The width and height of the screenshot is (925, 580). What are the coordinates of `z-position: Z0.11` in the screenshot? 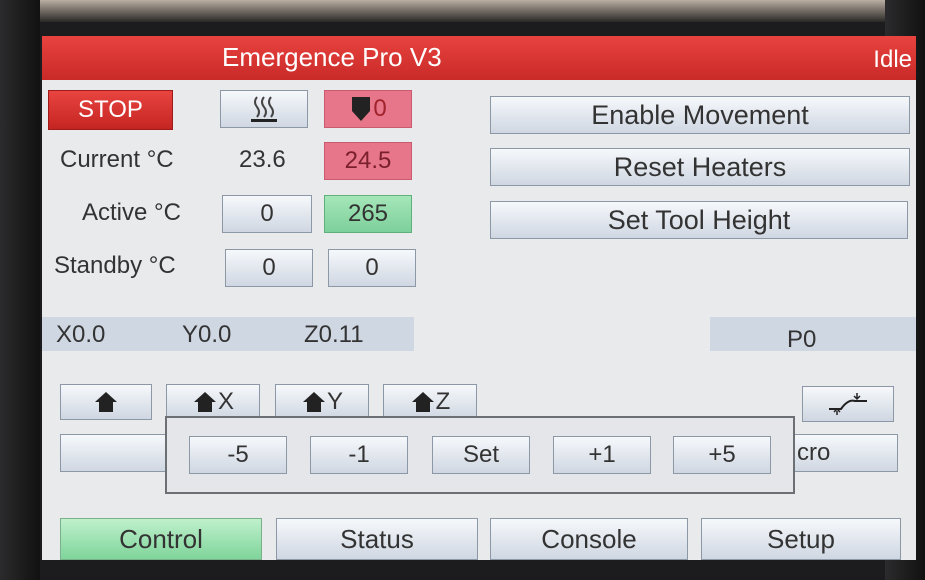 It's located at (334, 334).